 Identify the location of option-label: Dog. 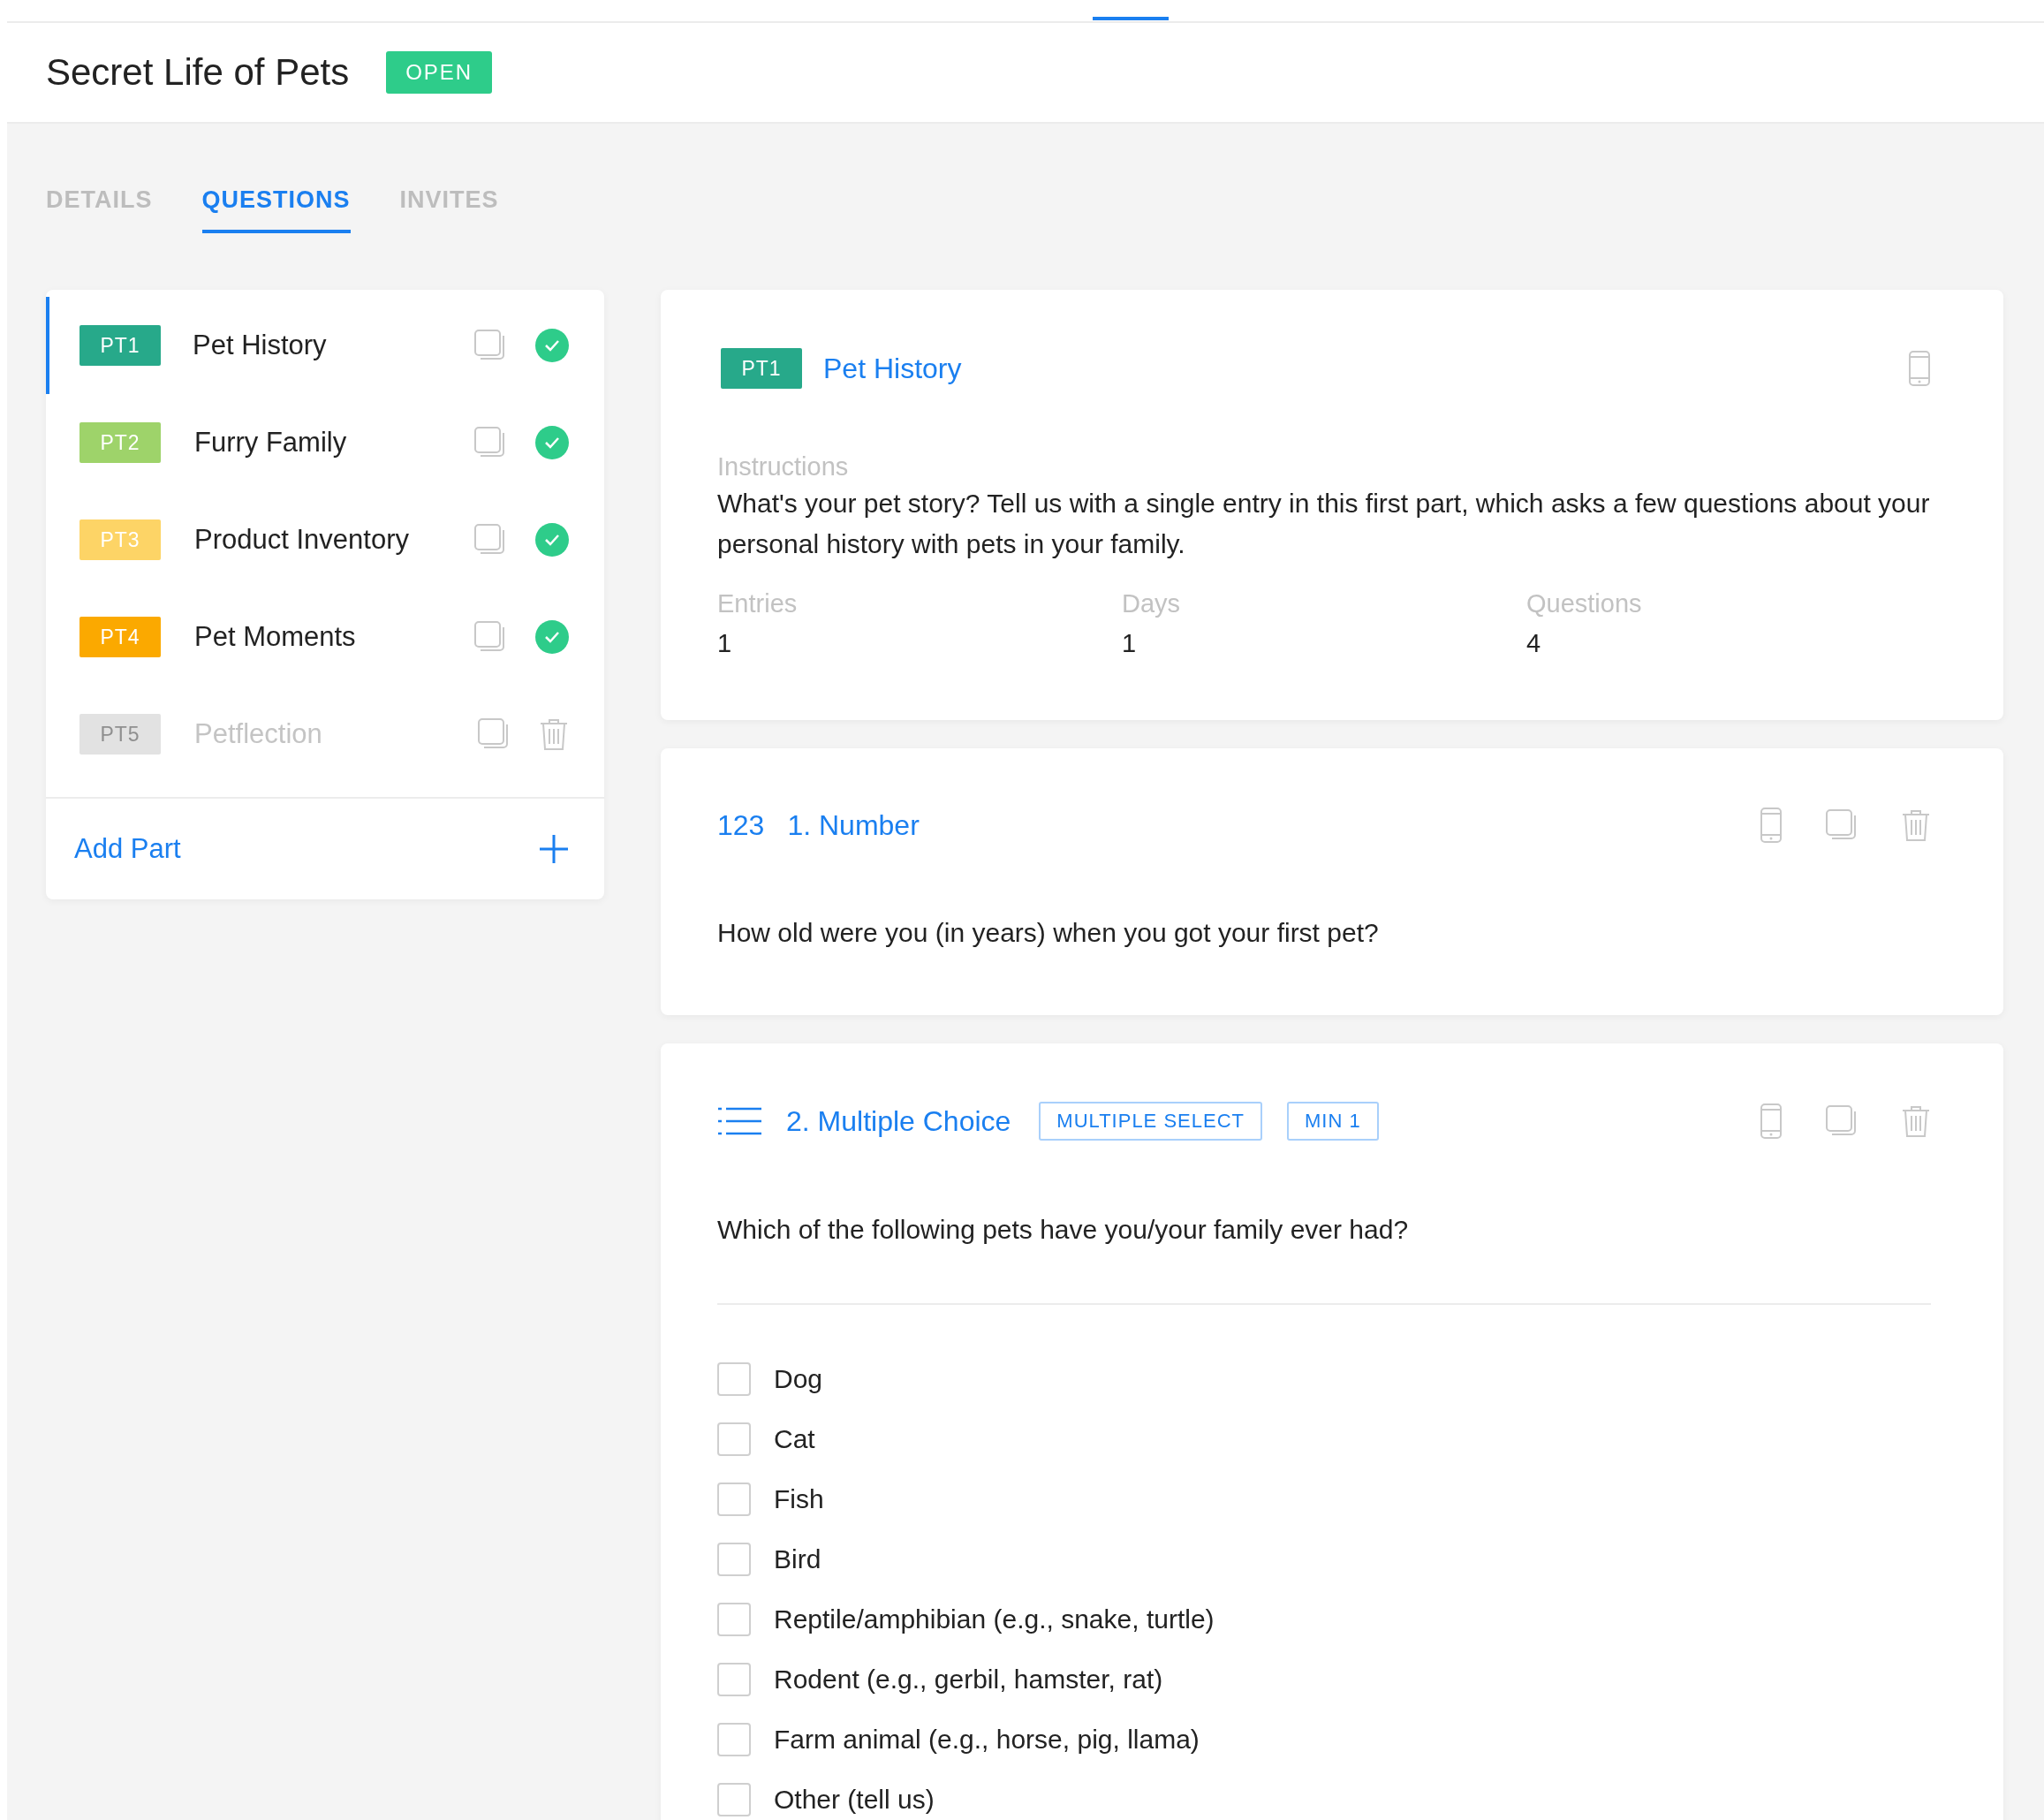
(798, 1379).